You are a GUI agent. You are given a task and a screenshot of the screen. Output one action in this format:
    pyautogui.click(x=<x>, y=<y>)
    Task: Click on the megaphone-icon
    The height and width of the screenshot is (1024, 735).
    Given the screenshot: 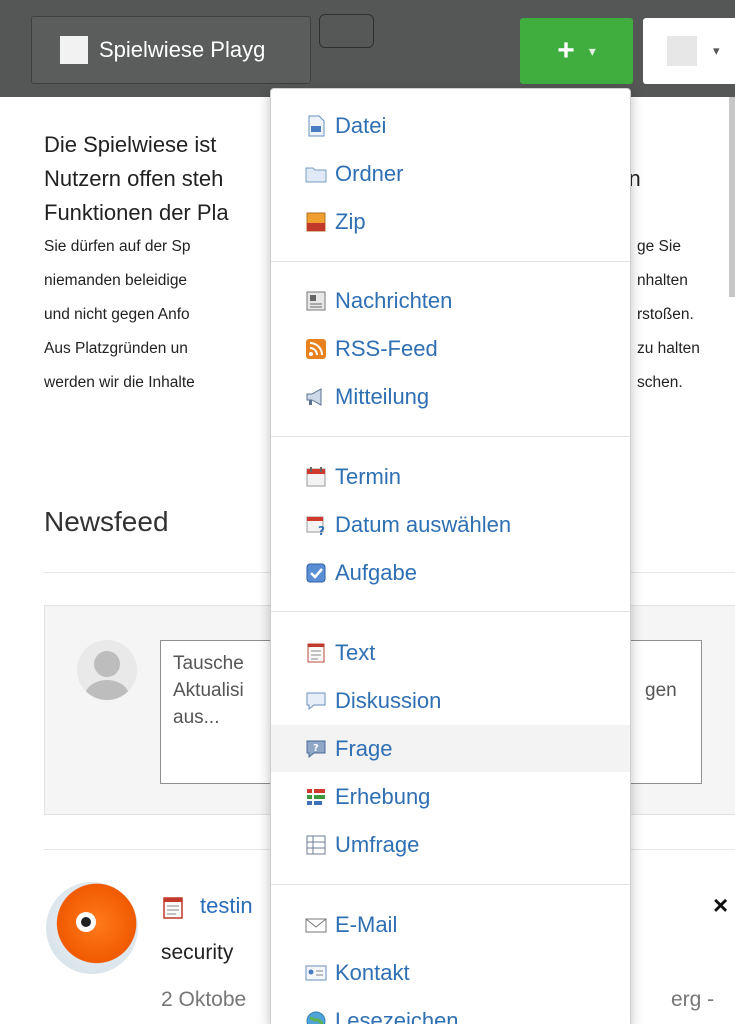 What is the action you would take?
    pyautogui.click(x=314, y=396)
    